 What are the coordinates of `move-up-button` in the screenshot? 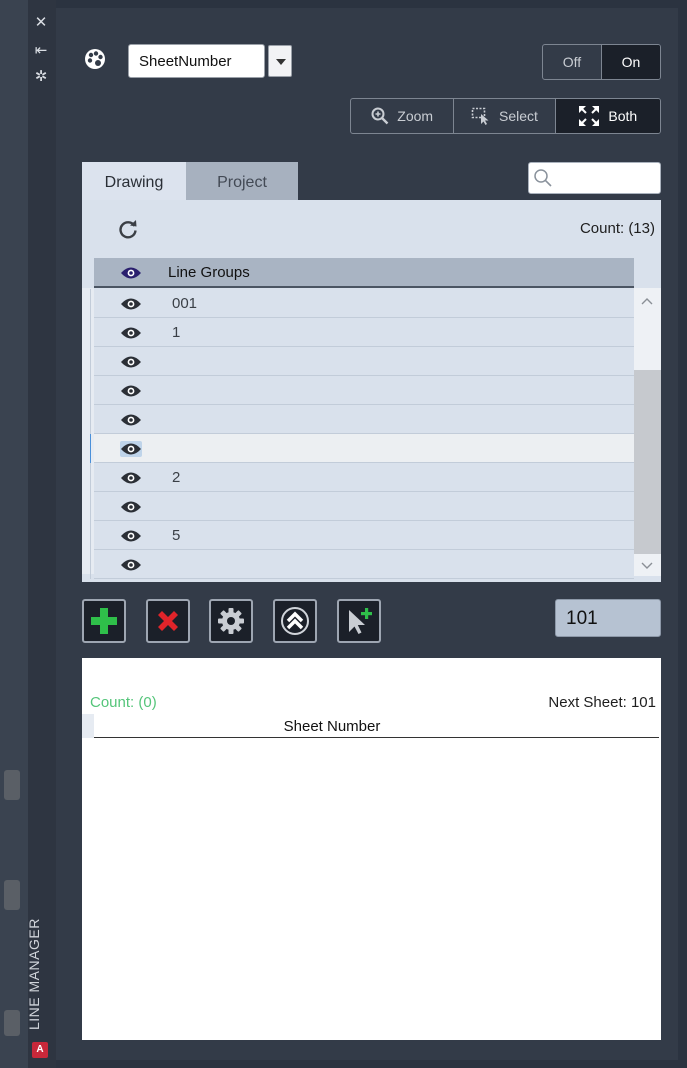 It's located at (295, 621).